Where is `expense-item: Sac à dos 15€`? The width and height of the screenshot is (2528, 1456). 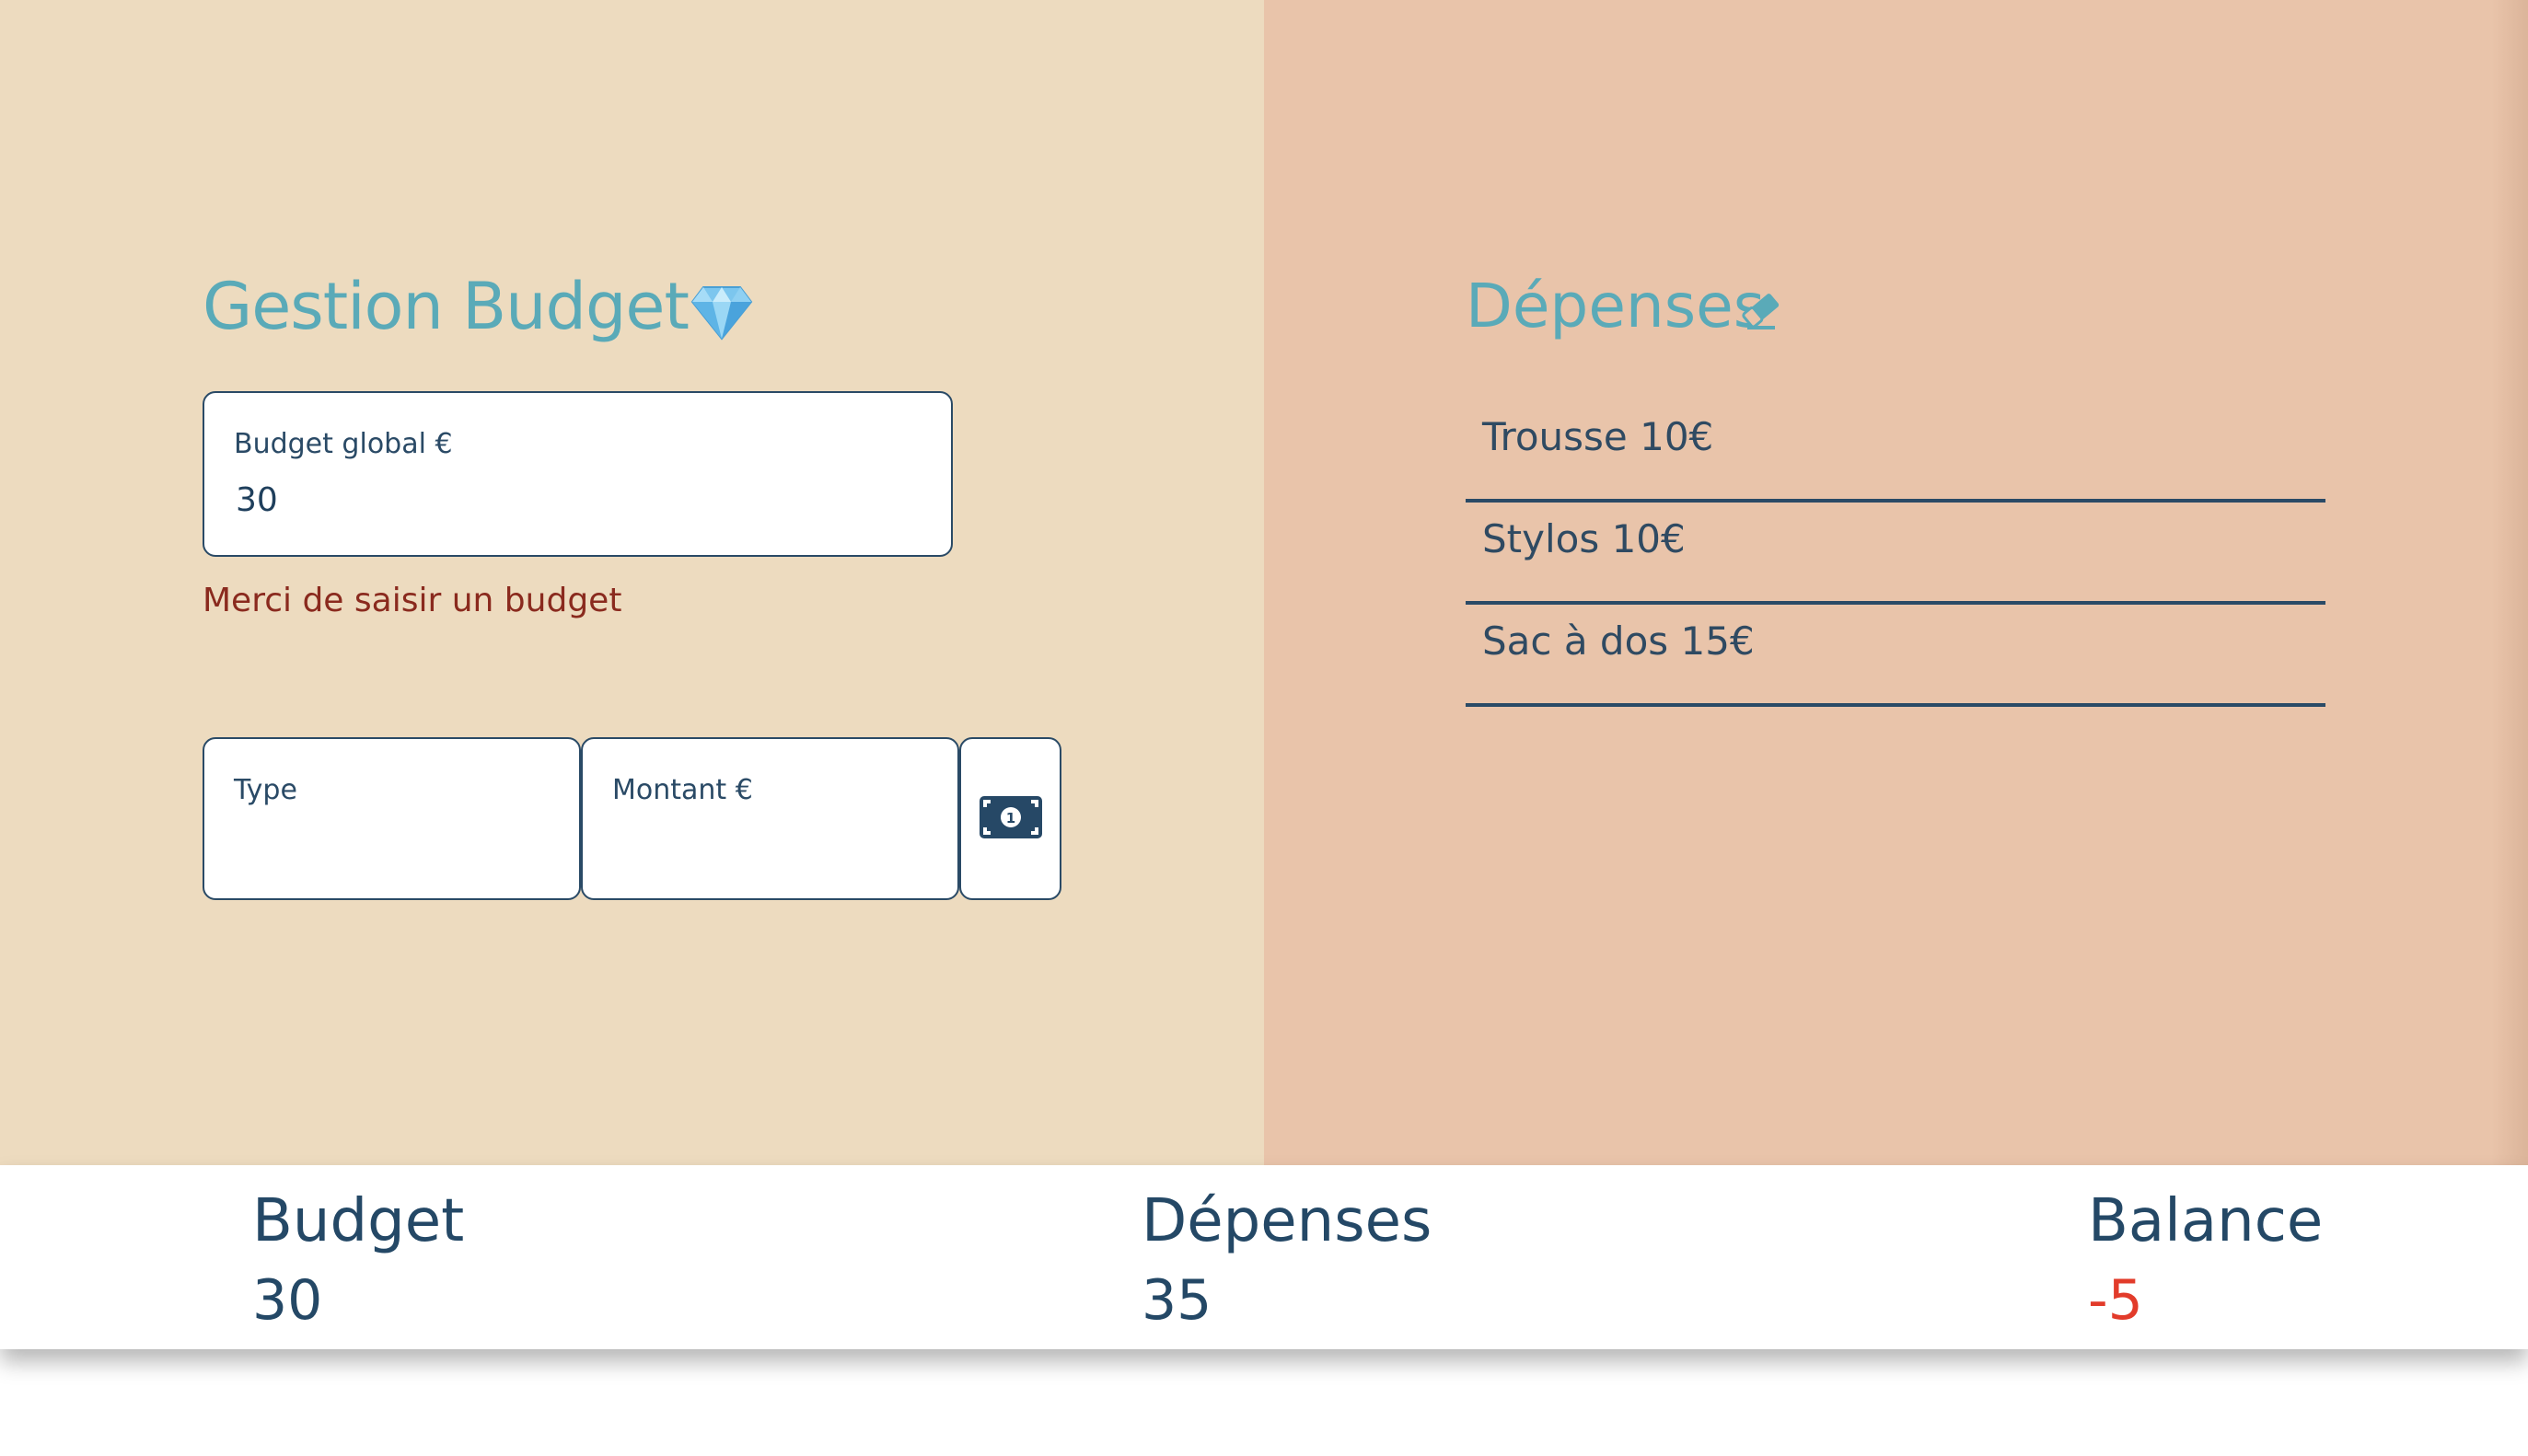
expense-item: Sac à dos 15€ is located at coordinates (1895, 657).